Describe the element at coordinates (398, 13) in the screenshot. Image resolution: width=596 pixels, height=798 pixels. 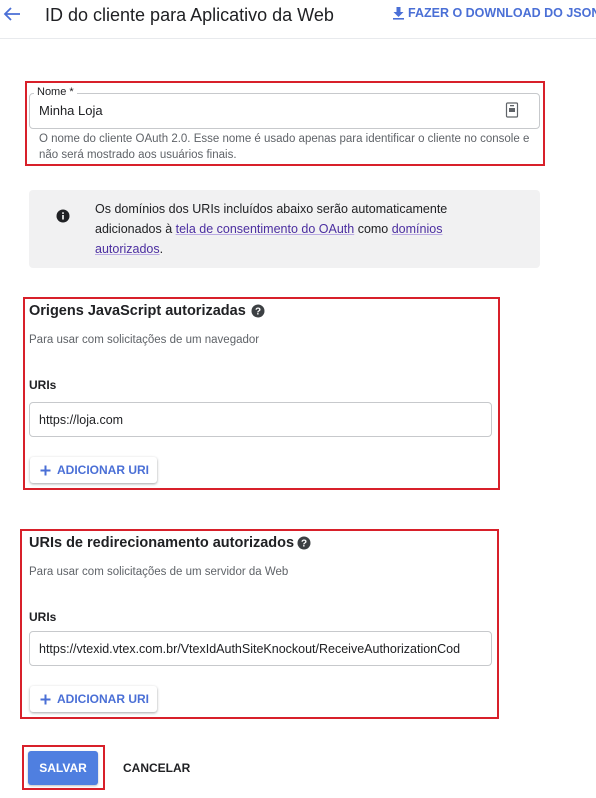
I see `download-icon` at that location.